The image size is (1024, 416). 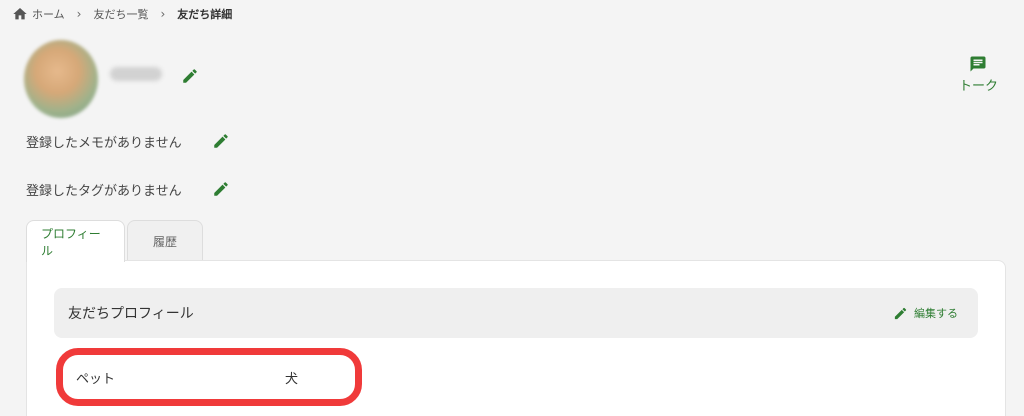 What do you see at coordinates (292, 379) in the screenshot?
I see `profile-field-value: 犬` at bounding box center [292, 379].